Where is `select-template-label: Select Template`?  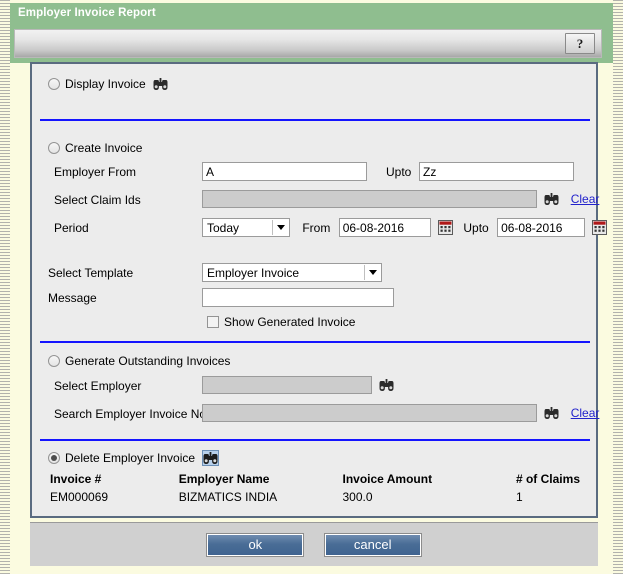
select-template-label: Select Template is located at coordinates (91, 272).